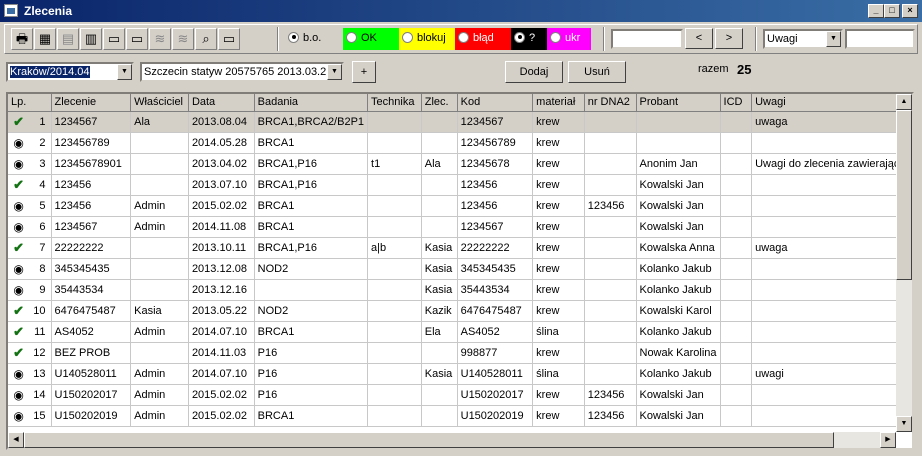 This screenshot has width=922, height=456. I want to click on cell-zlecenie: U150202017, so click(91, 395).